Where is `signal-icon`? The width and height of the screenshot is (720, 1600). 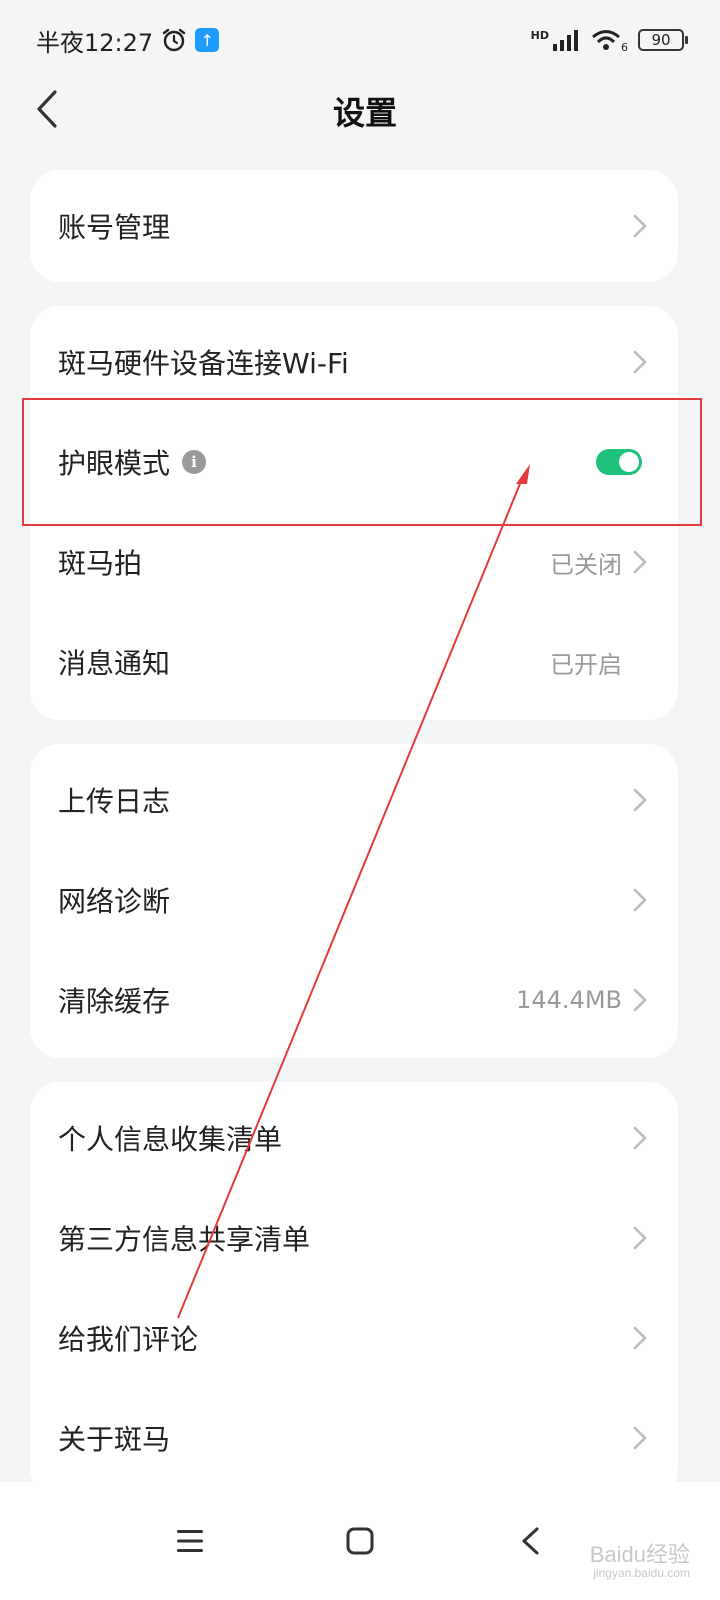 signal-icon is located at coordinates (565, 40).